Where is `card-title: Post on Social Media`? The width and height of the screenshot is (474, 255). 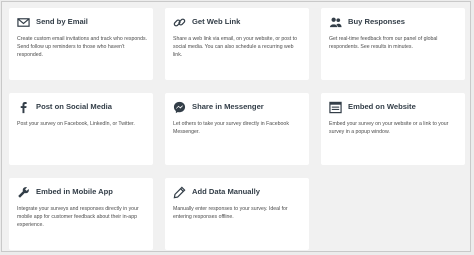 card-title: Post on Social Media is located at coordinates (74, 106).